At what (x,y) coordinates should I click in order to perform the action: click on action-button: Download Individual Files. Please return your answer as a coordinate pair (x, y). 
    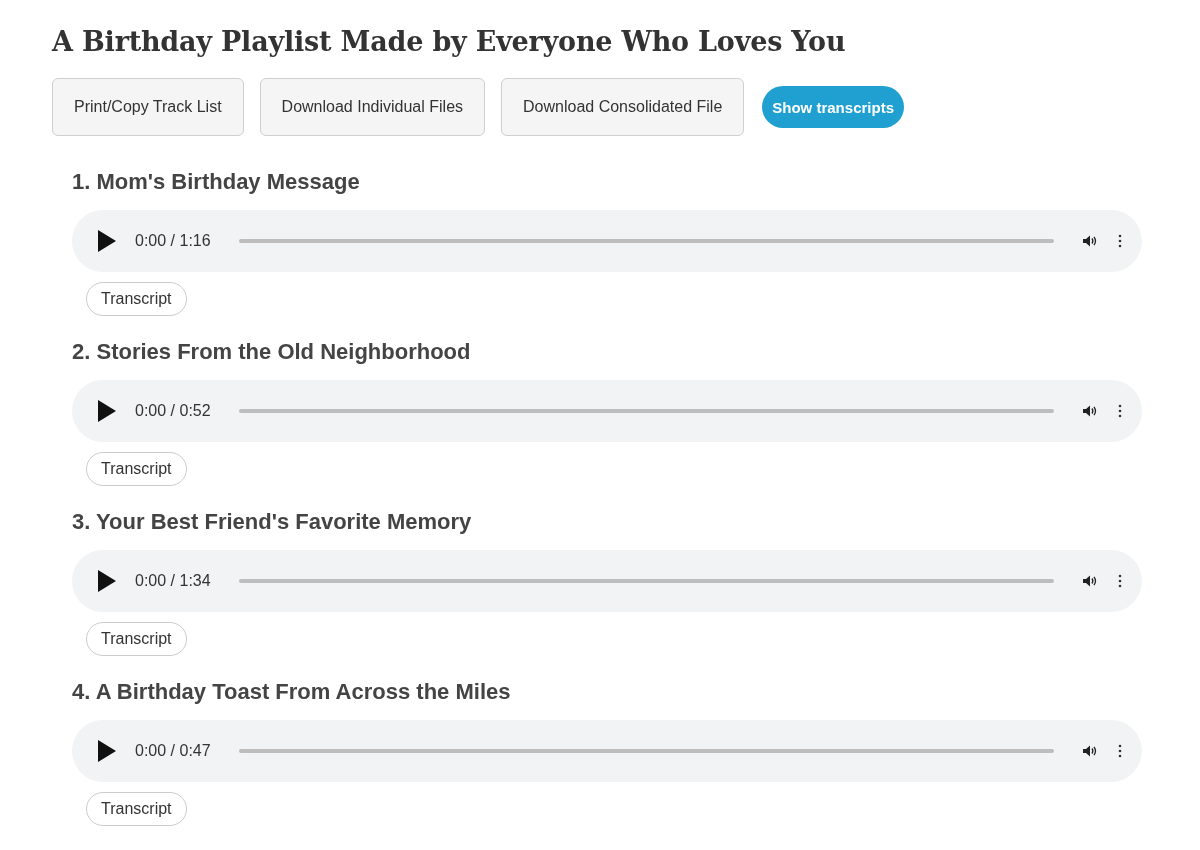
    Looking at the image, I should click on (372, 107).